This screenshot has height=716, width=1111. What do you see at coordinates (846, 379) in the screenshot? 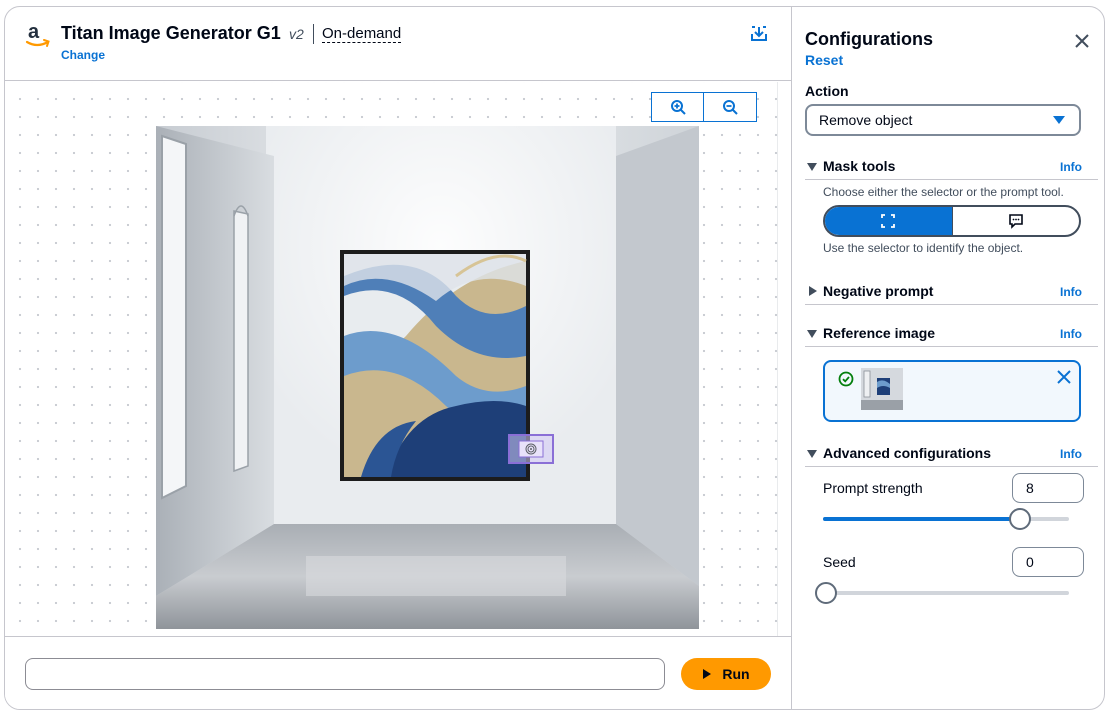
I see `success-check-icon` at bounding box center [846, 379].